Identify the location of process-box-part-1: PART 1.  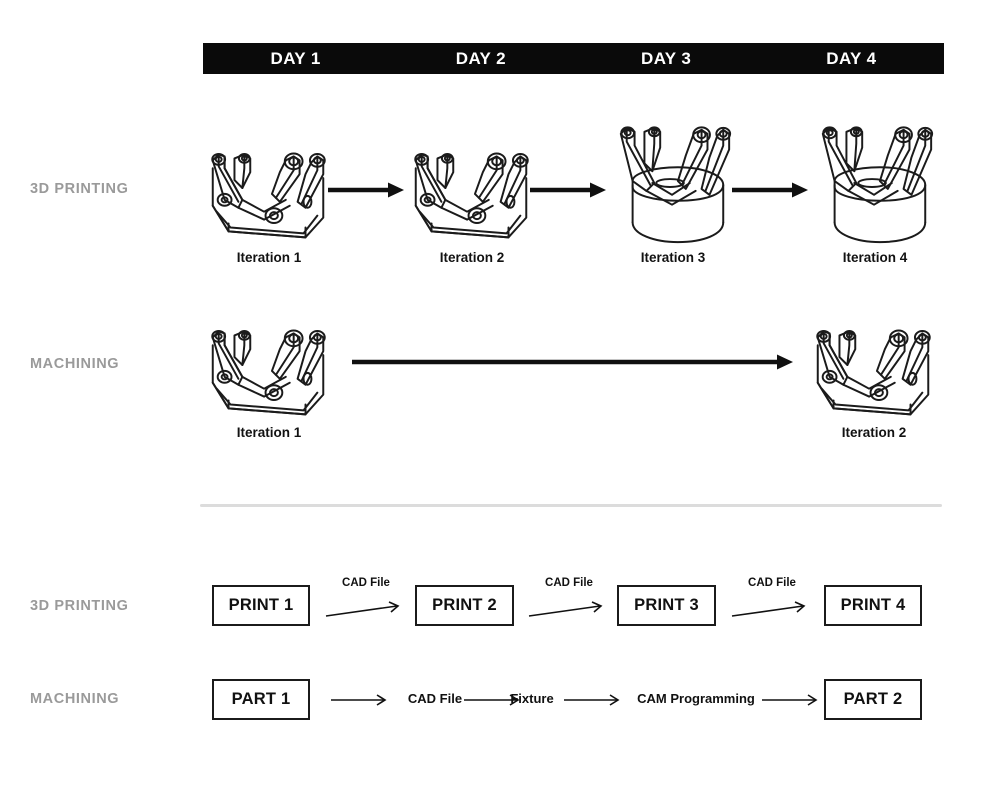
(261, 699).